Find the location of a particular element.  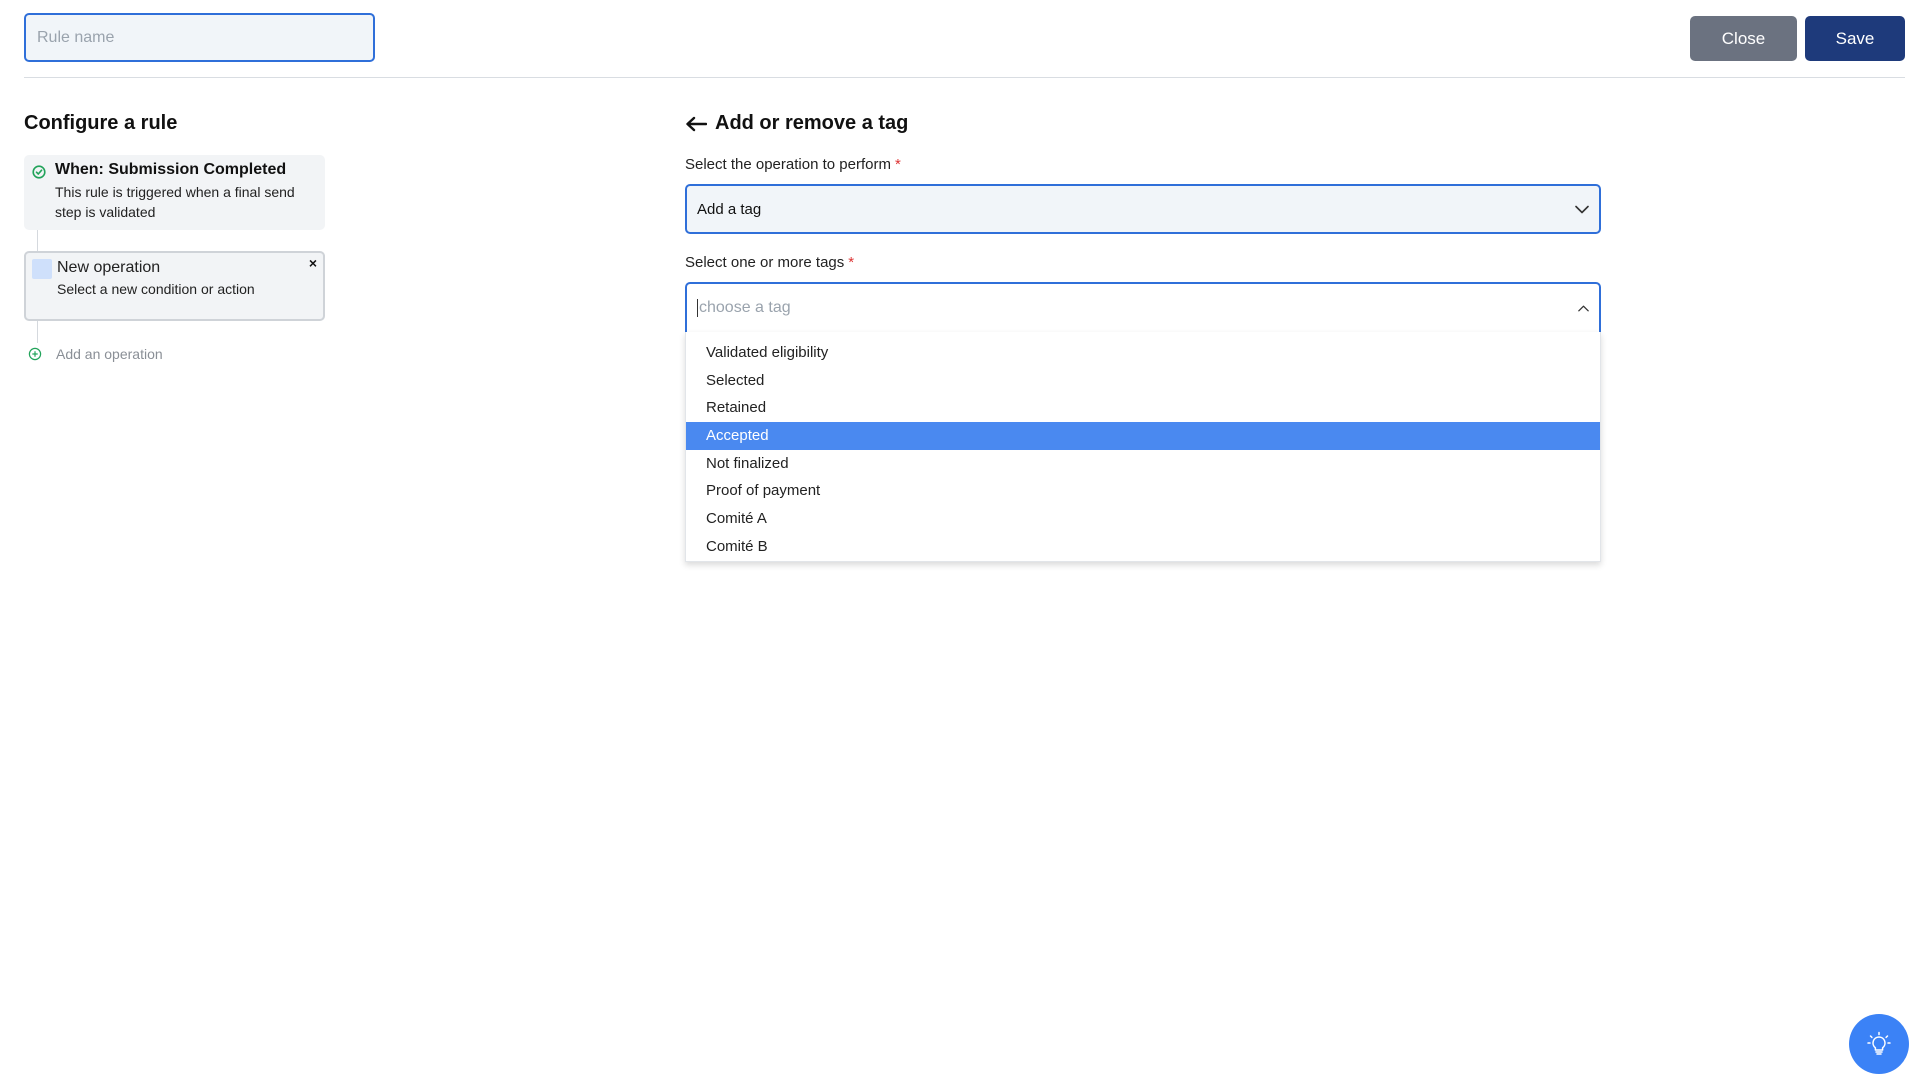

chevron-down-icon is located at coordinates (1582, 209).